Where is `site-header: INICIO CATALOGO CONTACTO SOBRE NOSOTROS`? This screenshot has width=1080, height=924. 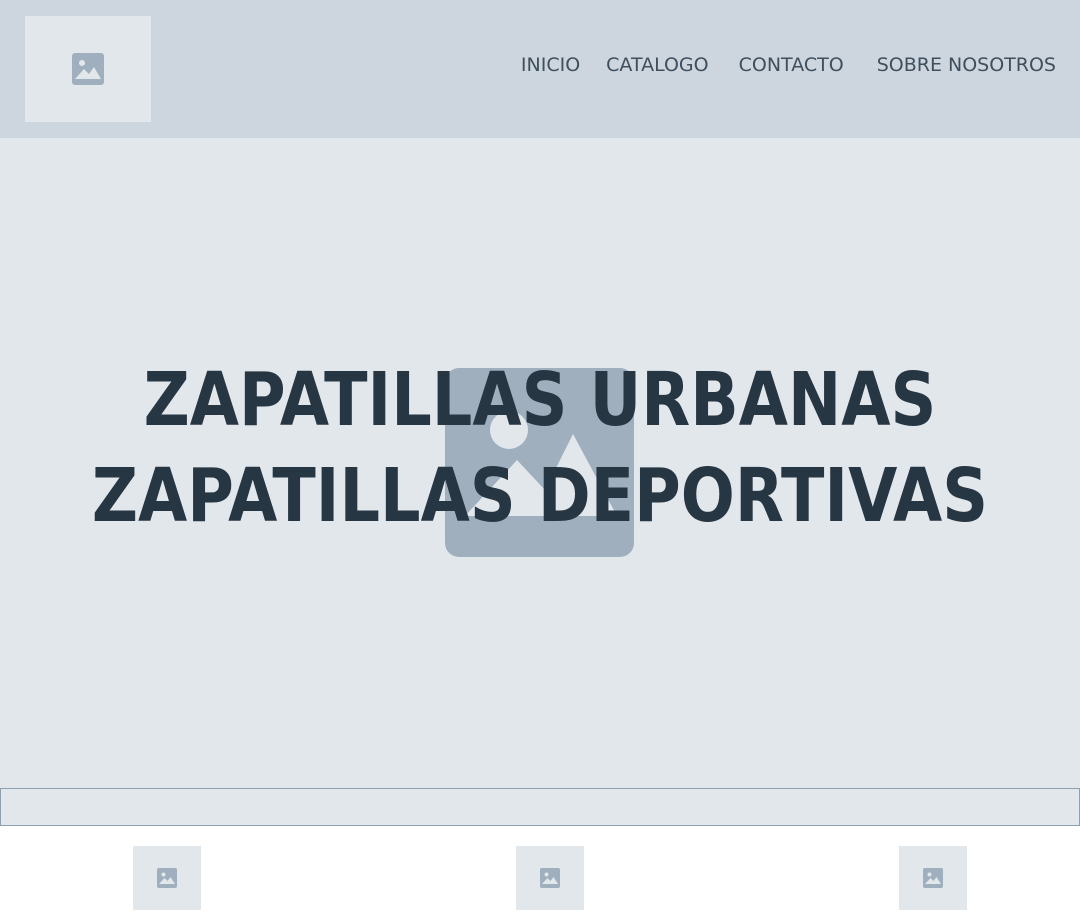
site-header: INICIO CATALOGO CONTACTO SOBRE NOSOTROS is located at coordinates (540, 69).